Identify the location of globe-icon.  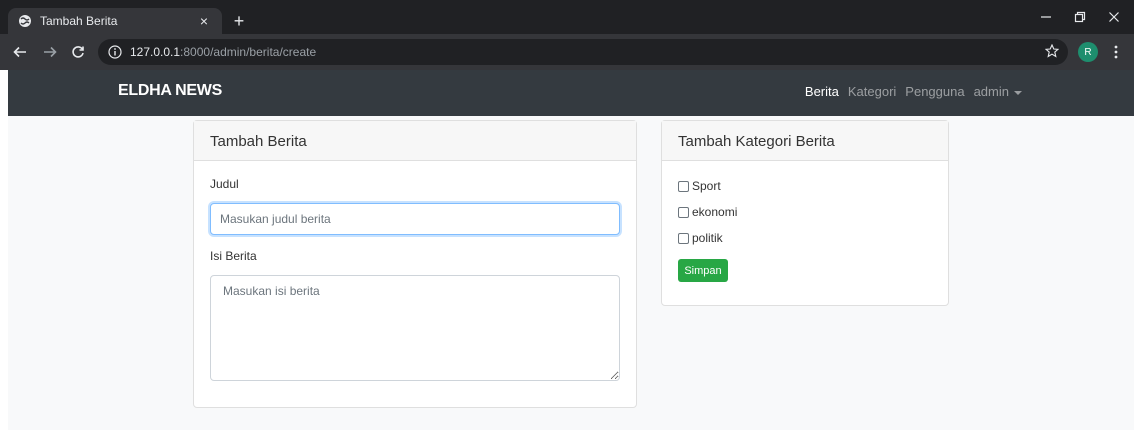
(25, 21).